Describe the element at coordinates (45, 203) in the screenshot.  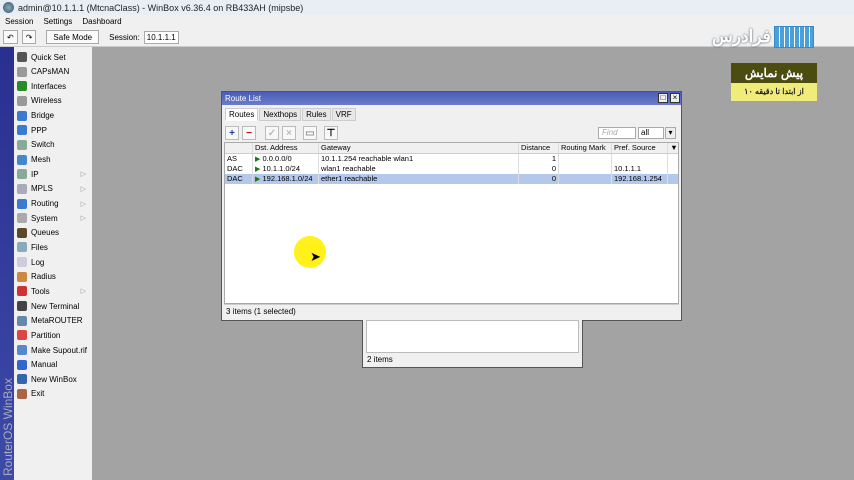
I see `sidebar-item-label: Routing` at that location.